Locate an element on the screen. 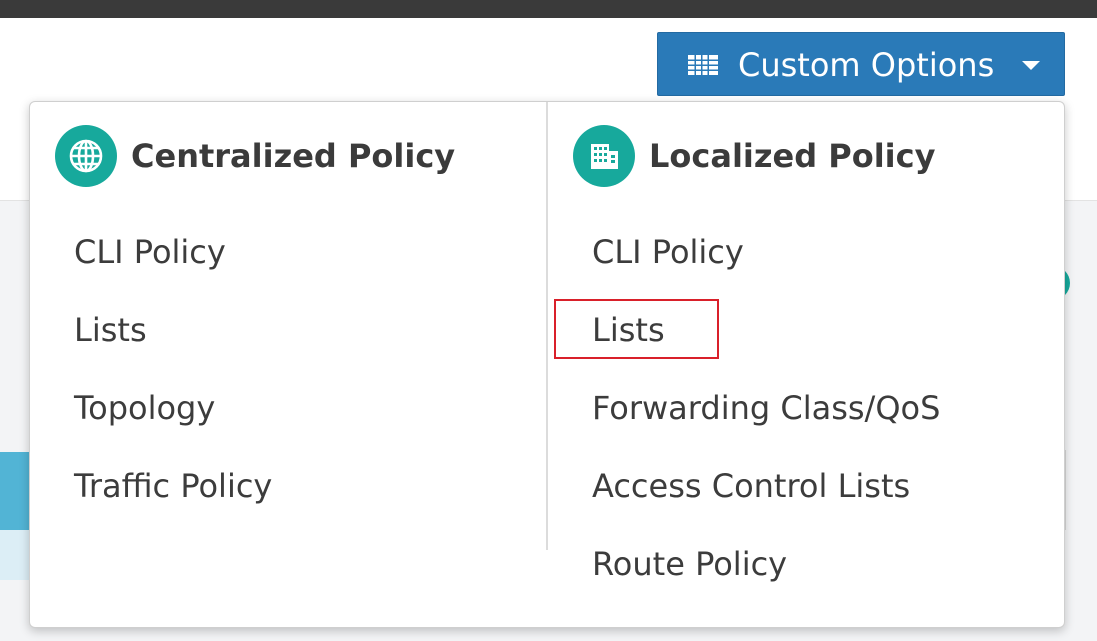 This screenshot has width=1097, height=641. custom-options-label: Custom Options is located at coordinates (866, 65).